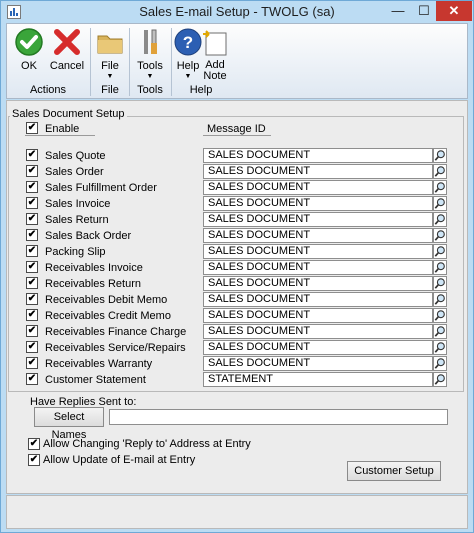  I want to click on message-id-header: Message ID, so click(236, 129).